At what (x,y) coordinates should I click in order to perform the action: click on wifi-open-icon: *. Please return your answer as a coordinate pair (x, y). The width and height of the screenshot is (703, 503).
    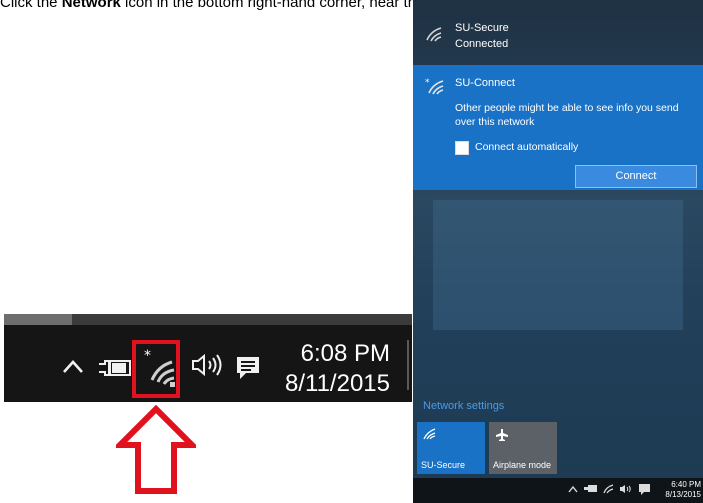
    Looking at the image, I should click on (436, 88).